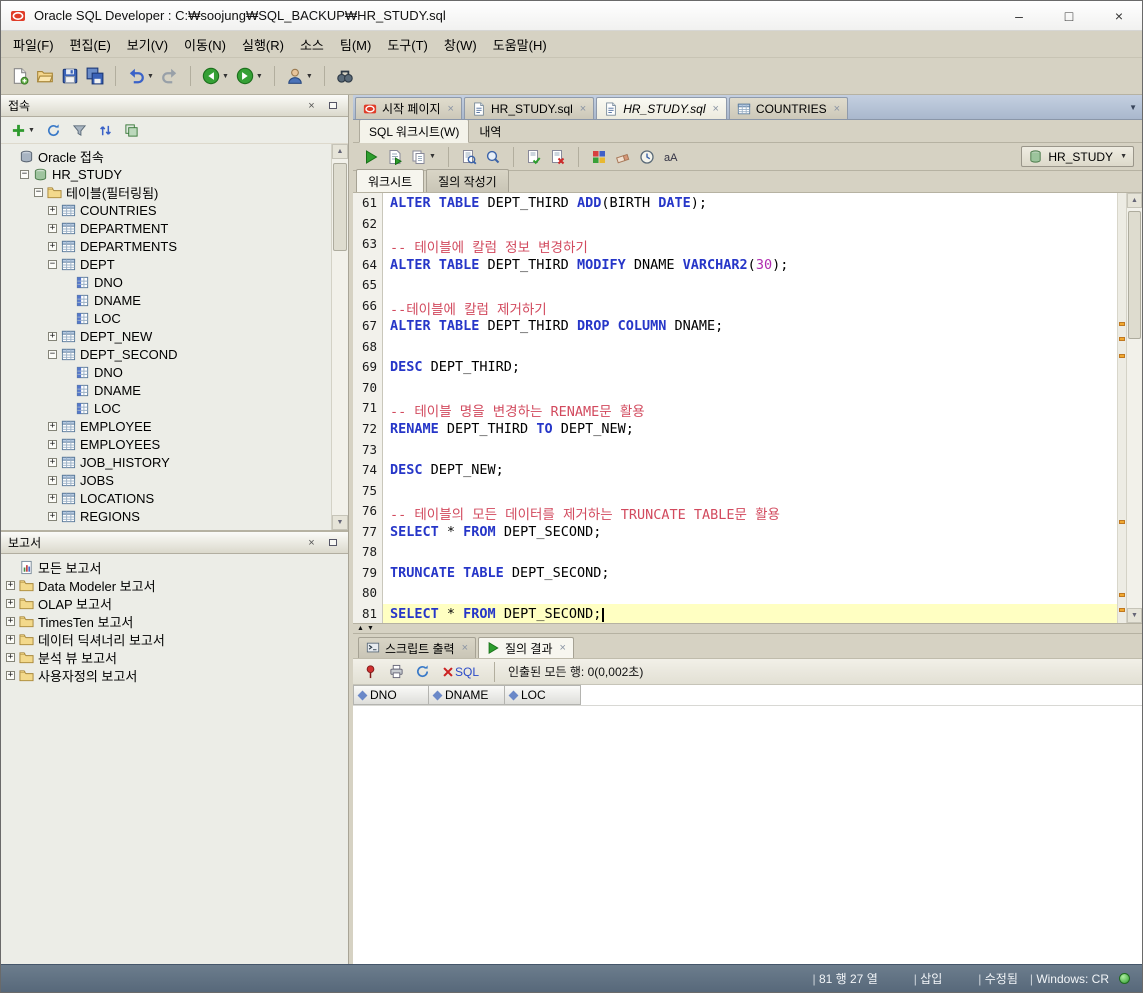 The height and width of the screenshot is (993, 1143). Describe the element at coordinates (166, 426) in the screenshot. I see `connection-tree-item: + EMPLOYEE` at that location.